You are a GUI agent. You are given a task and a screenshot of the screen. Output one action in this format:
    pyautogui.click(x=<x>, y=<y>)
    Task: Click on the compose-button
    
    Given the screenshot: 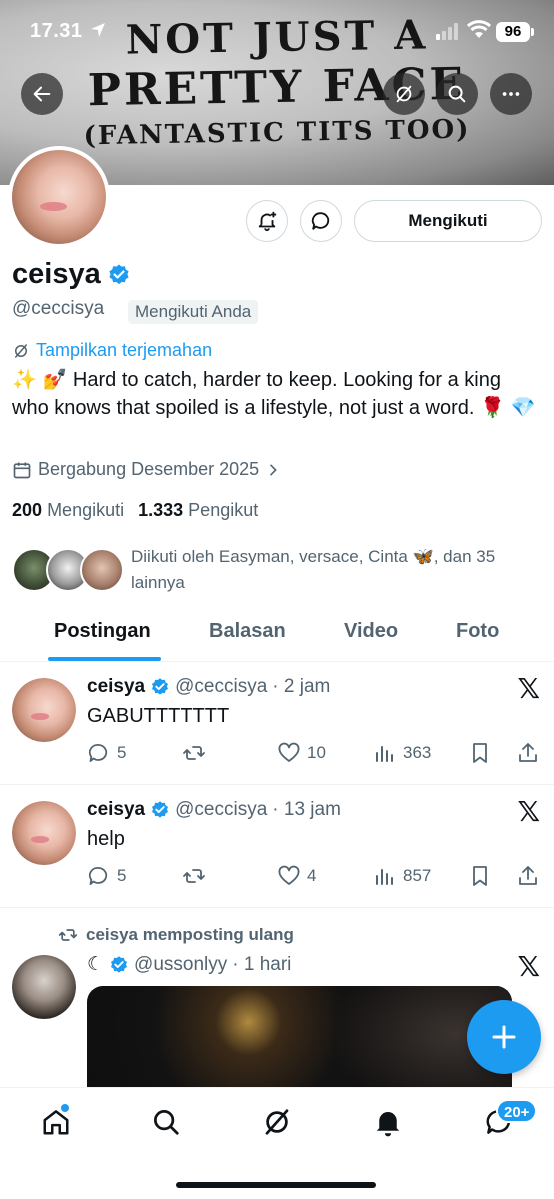 What is the action you would take?
    pyautogui.click(x=504, y=1037)
    